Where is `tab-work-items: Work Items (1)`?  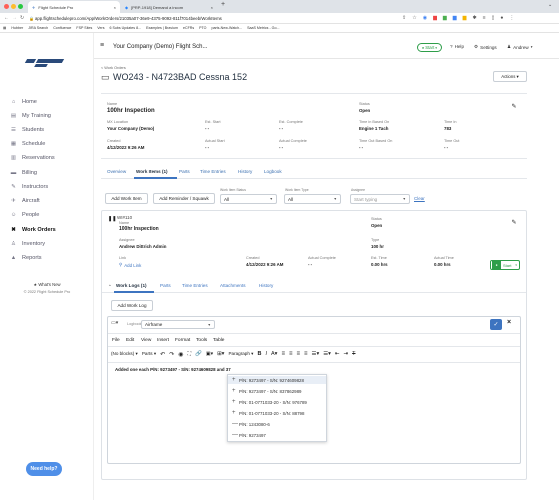
tab-work-items: Work Items (1) is located at coordinates (152, 171).